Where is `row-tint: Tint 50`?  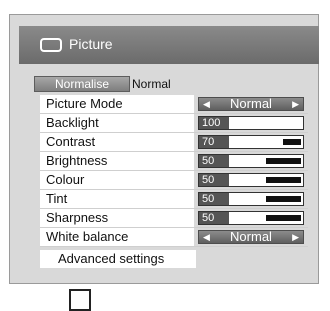
row-tint: Tint 50 is located at coordinates (174, 199).